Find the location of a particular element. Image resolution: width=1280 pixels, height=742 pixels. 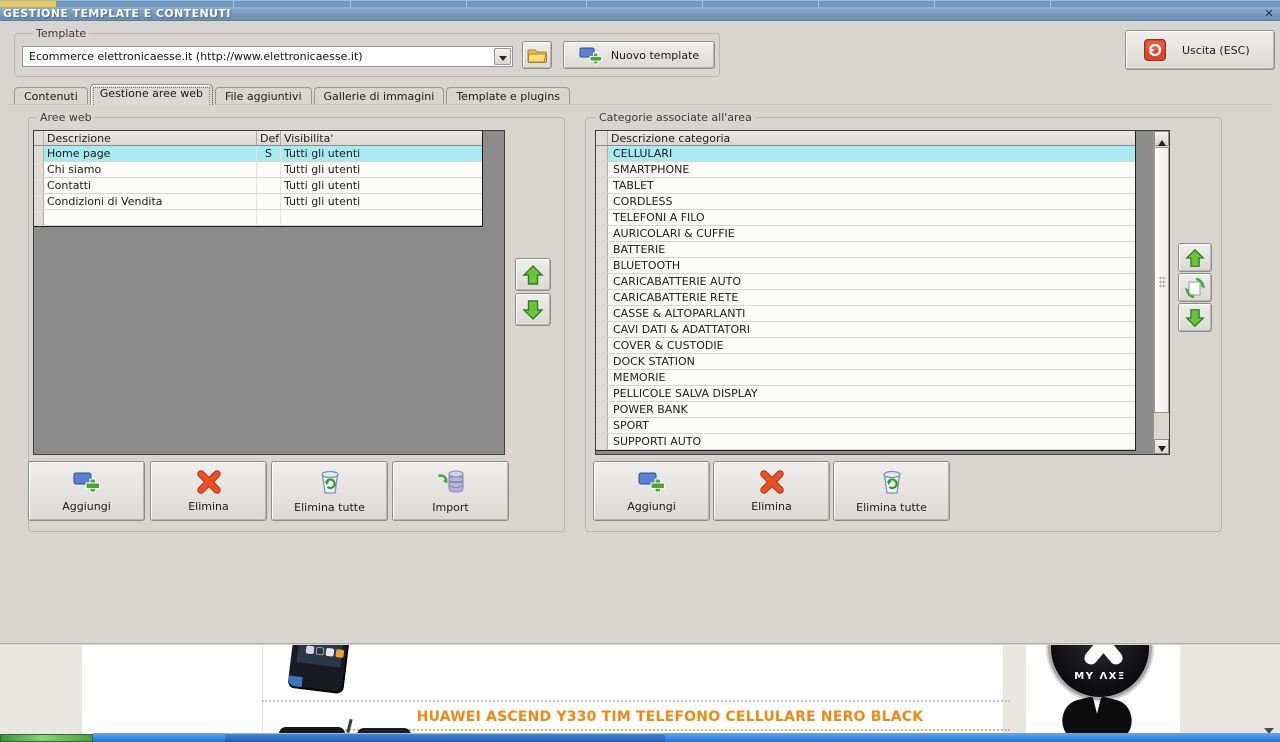

new-template-button: Nuovo template is located at coordinates (639, 55).